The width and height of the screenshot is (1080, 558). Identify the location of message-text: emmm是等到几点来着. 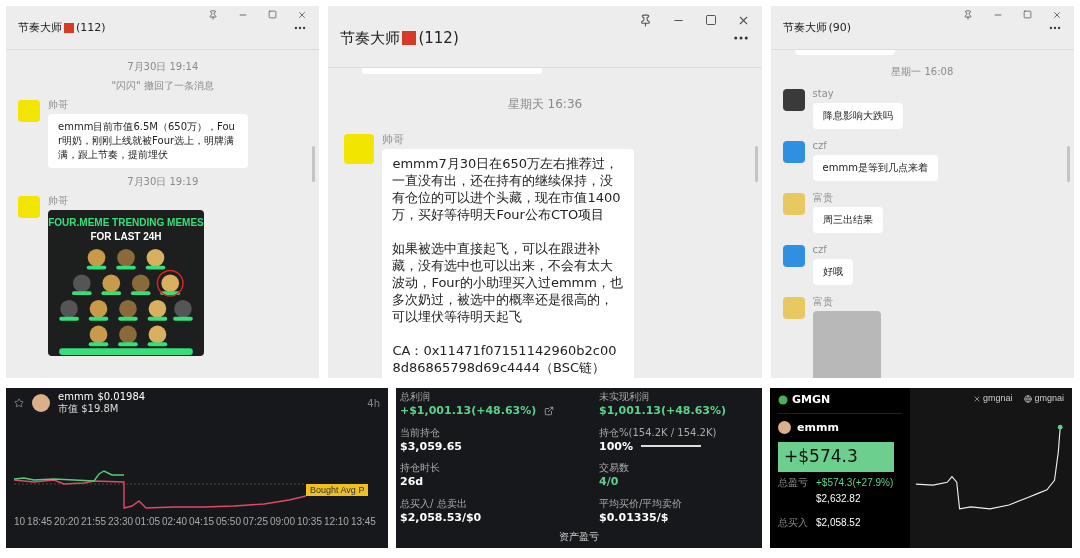
(875, 168).